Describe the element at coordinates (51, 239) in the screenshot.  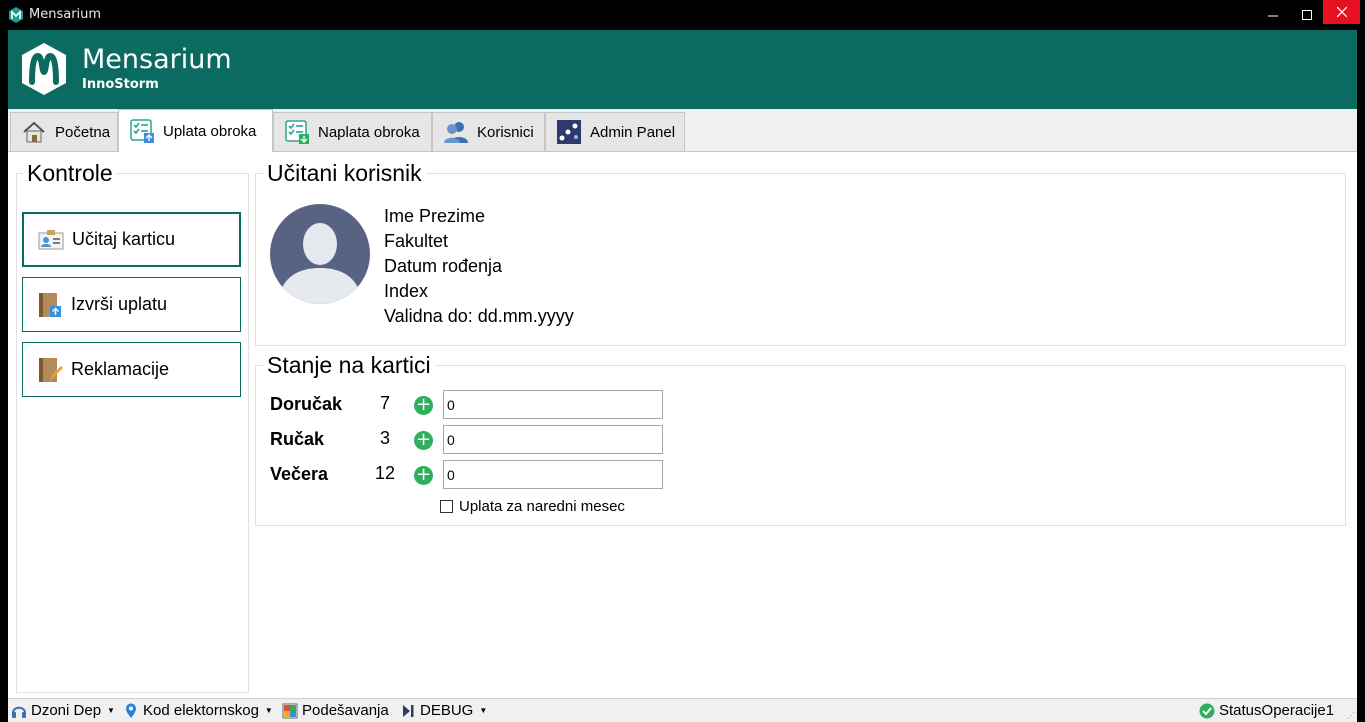
I see `id-card-icon` at that location.